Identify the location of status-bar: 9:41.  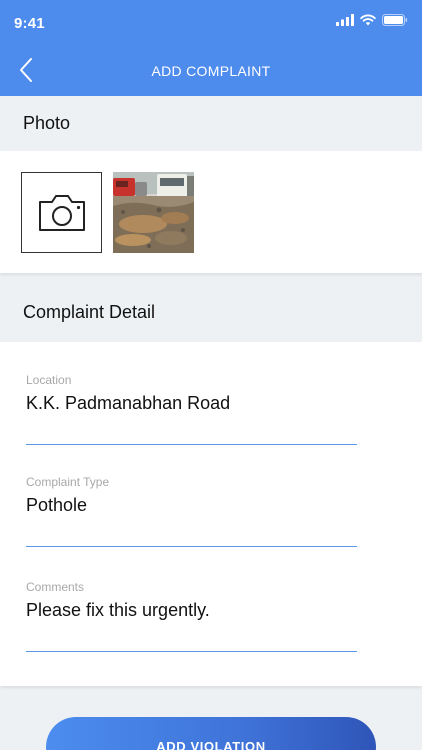
(211, 22).